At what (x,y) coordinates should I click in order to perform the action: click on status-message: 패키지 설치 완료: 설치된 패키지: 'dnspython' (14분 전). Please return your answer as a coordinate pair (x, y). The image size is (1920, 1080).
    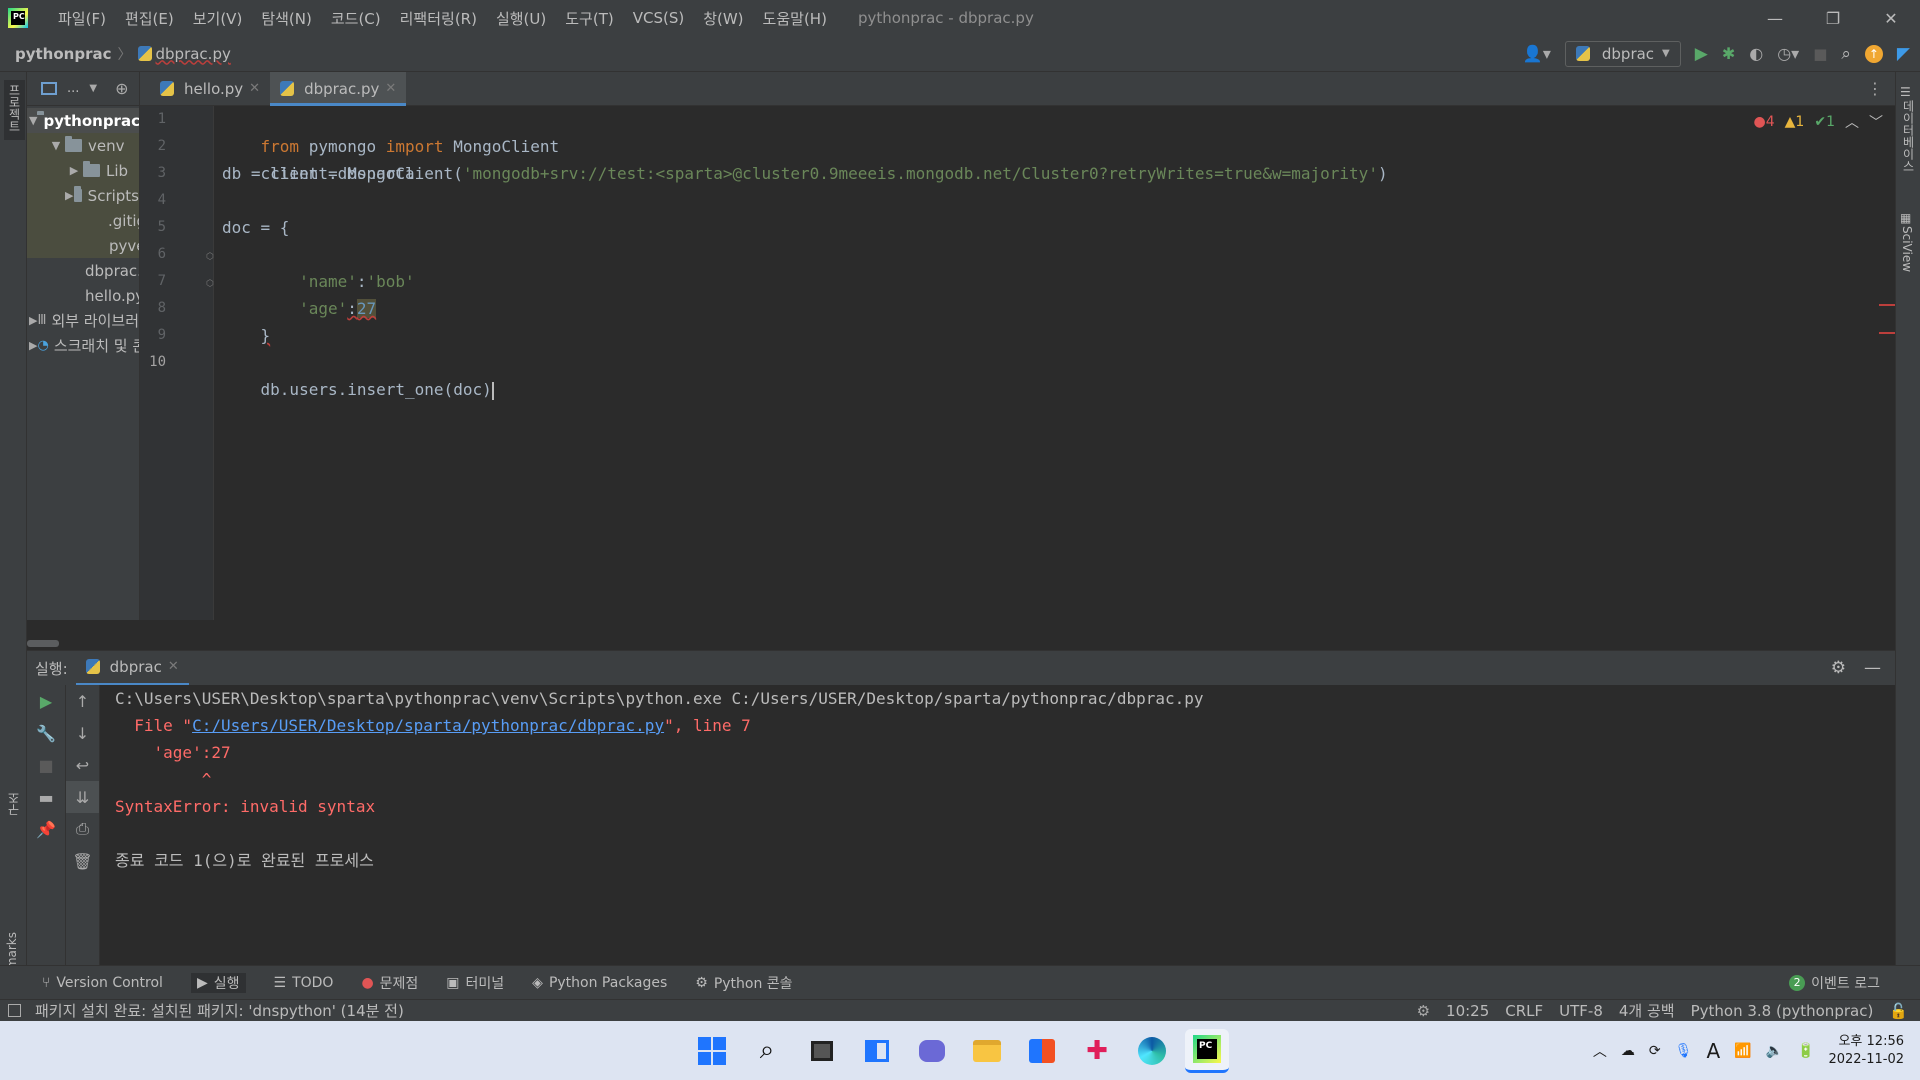
    Looking at the image, I should click on (219, 1010).